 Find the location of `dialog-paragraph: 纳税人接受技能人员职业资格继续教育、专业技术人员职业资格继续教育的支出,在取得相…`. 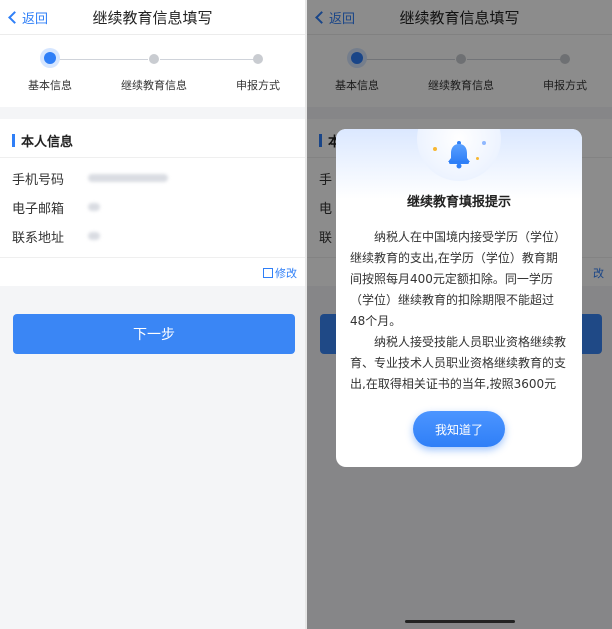

dialog-paragraph: 纳税人接受技能人员职业资格继续教育、专业技术人员职业资格继续教育的支出,在取得相… is located at coordinates (458, 362).